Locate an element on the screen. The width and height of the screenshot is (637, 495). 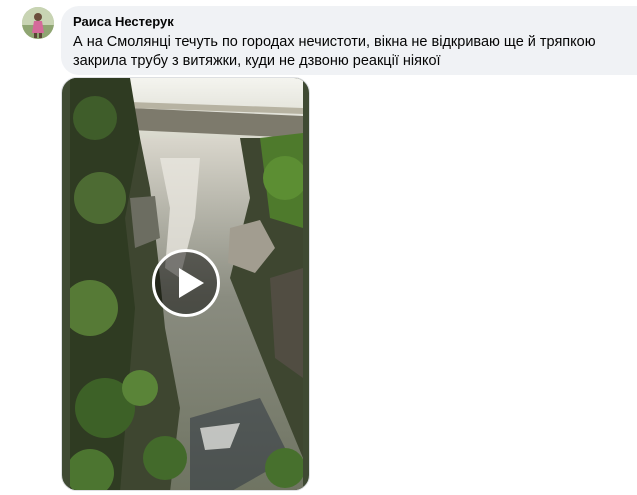
comment-author-name: Раиса Нестерук is located at coordinates (349, 22).